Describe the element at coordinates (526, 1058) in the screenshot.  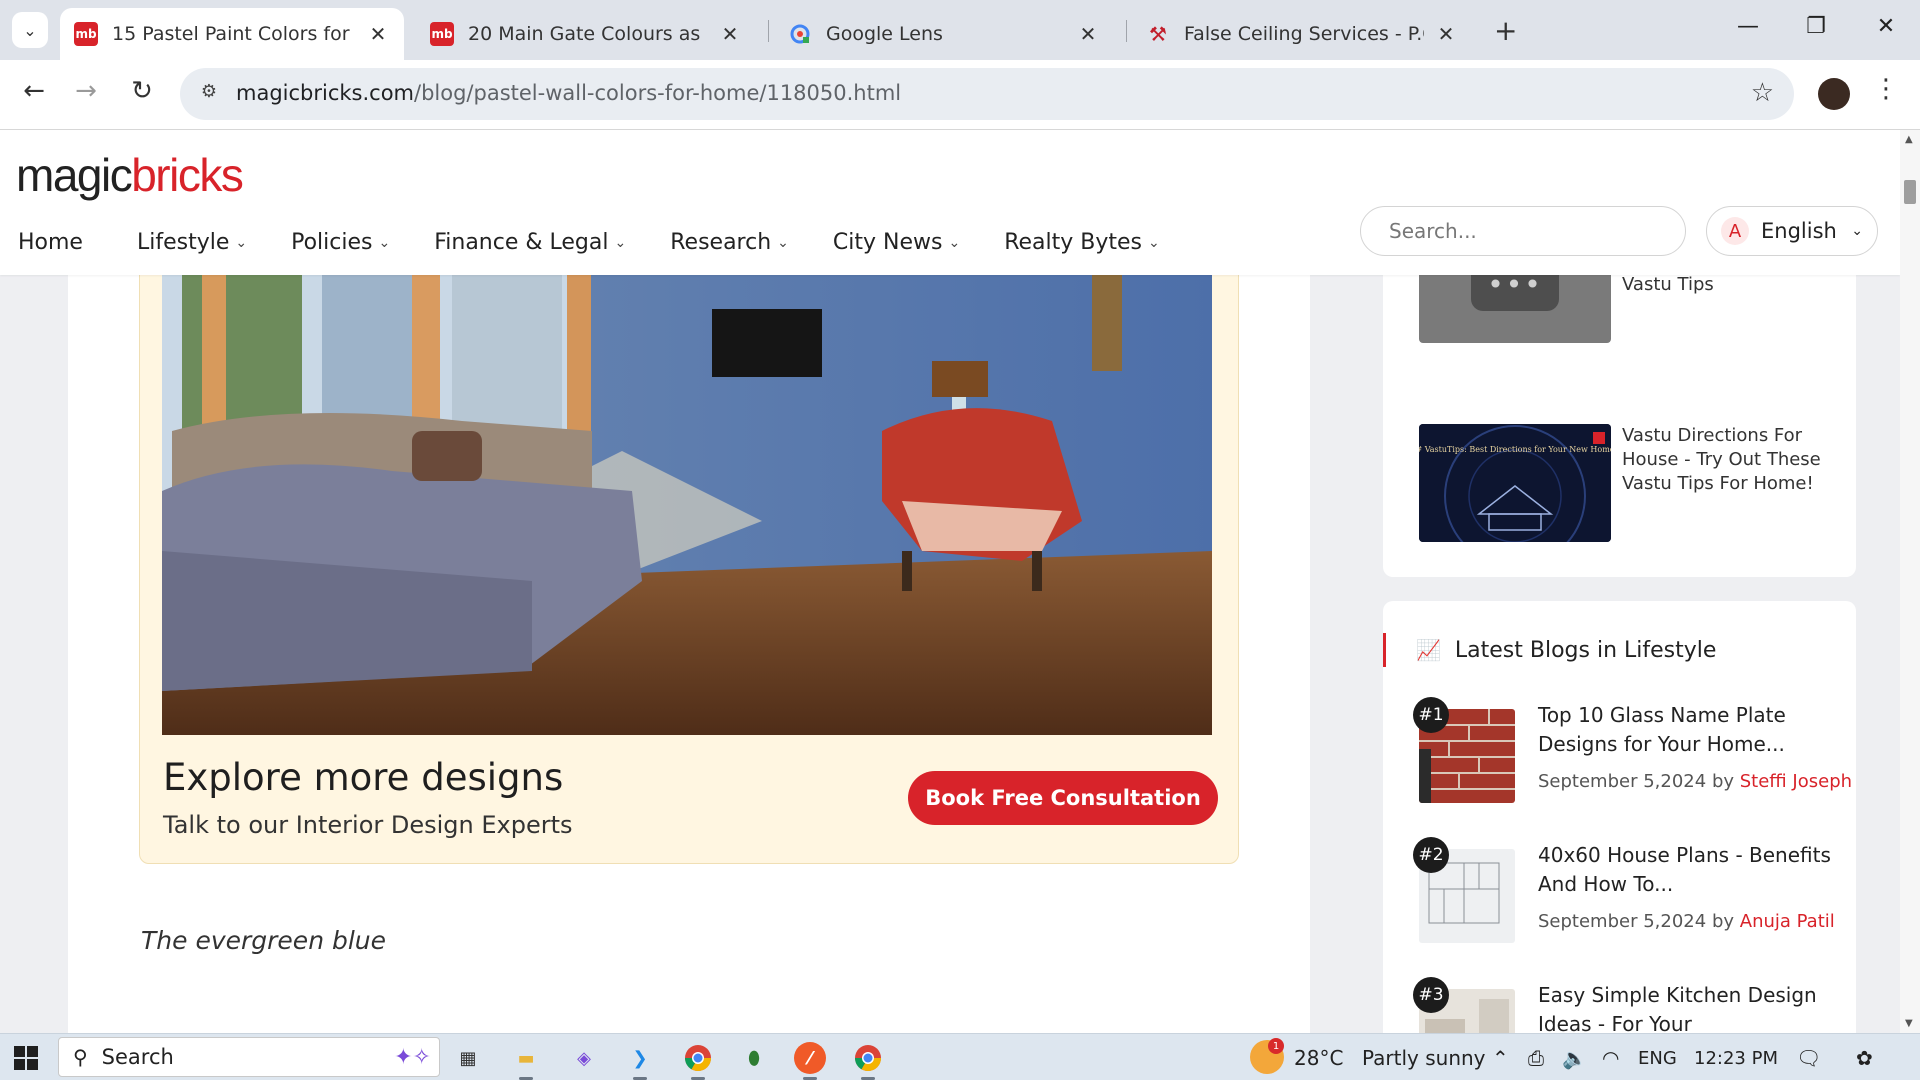
I see `file-explorer-icon: ▬` at that location.